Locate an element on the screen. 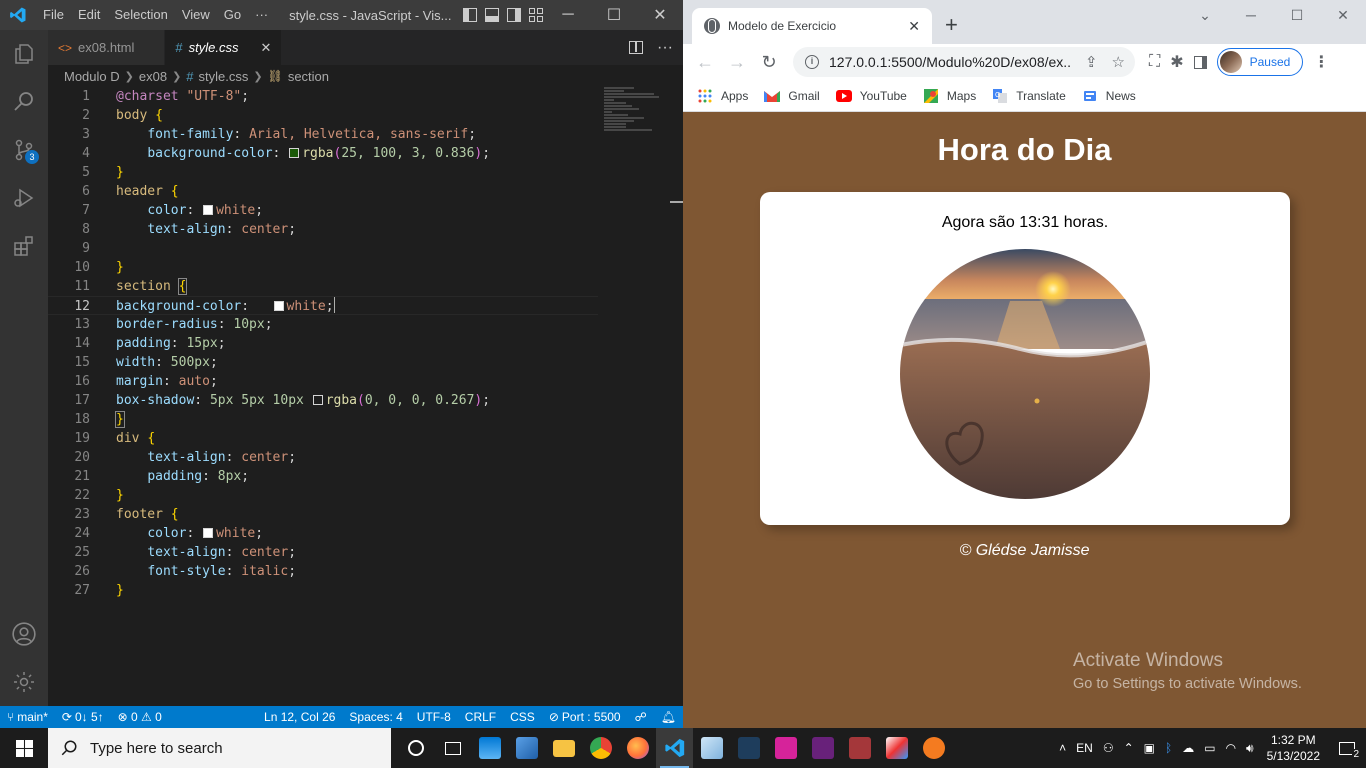 The width and height of the screenshot is (1366, 768). vscode-taskbar-icon is located at coordinates (674, 748).